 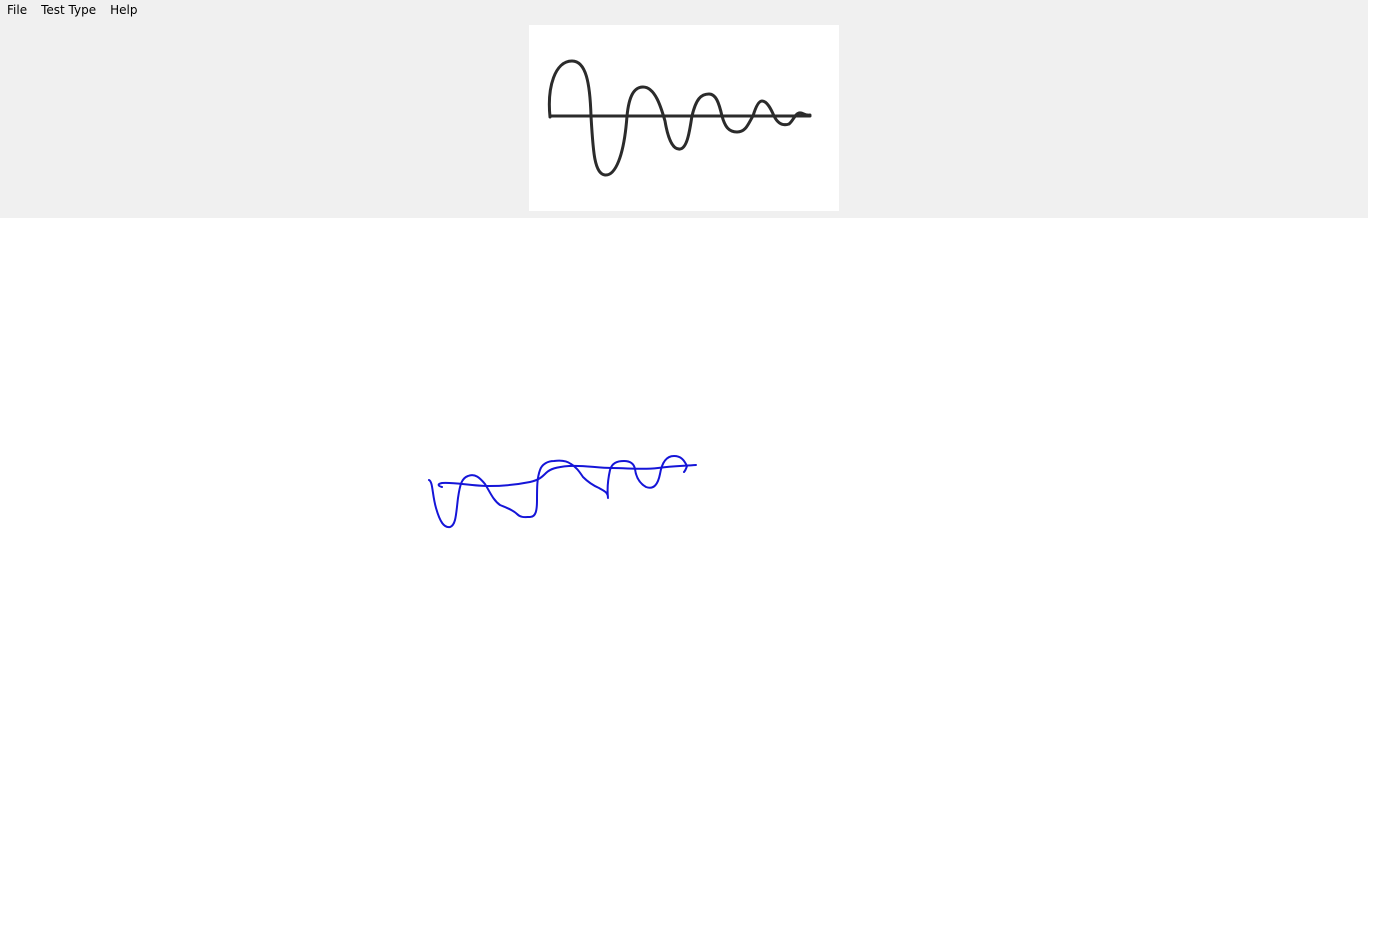 I want to click on reference-pattern-card, so click(x=684, y=118).